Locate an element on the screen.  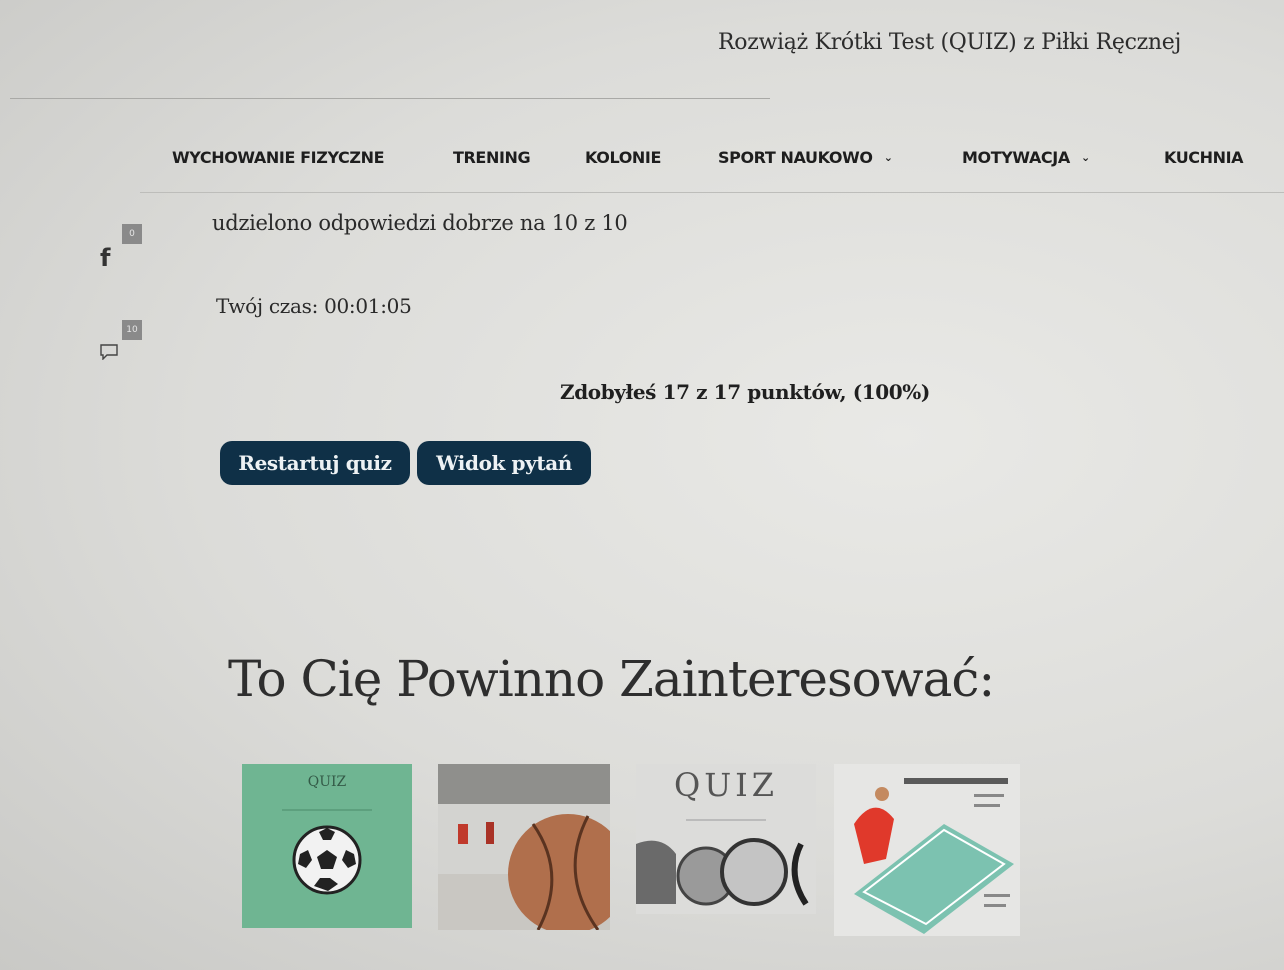
nav-item-label: SPORT NAUKOWO is located at coordinates (795, 157).